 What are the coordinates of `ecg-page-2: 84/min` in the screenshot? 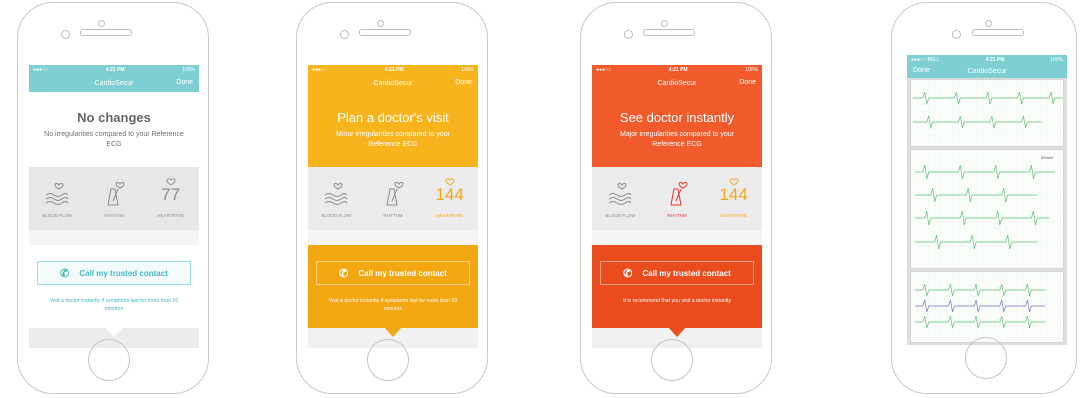 It's located at (987, 209).